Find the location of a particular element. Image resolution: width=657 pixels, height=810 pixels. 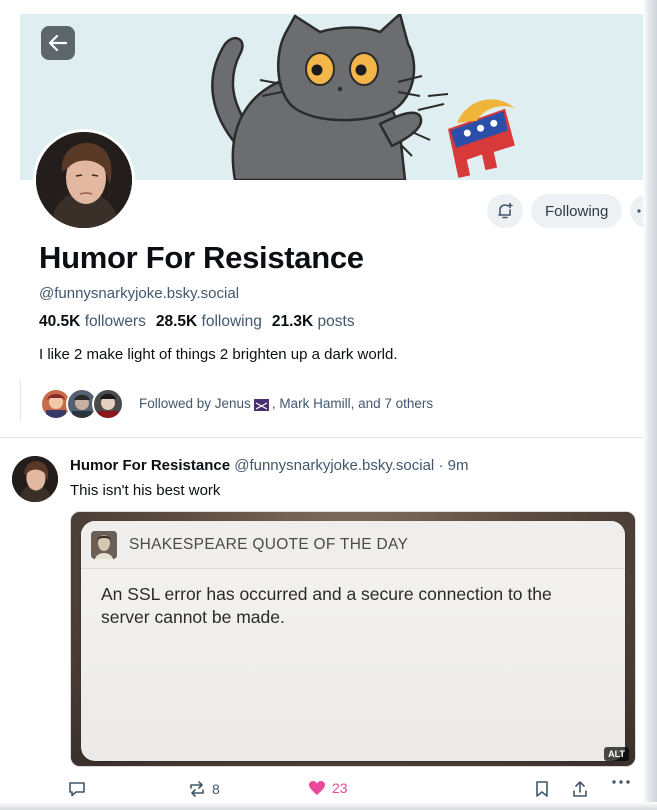

repost-icon is located at coordinates (197, 789).